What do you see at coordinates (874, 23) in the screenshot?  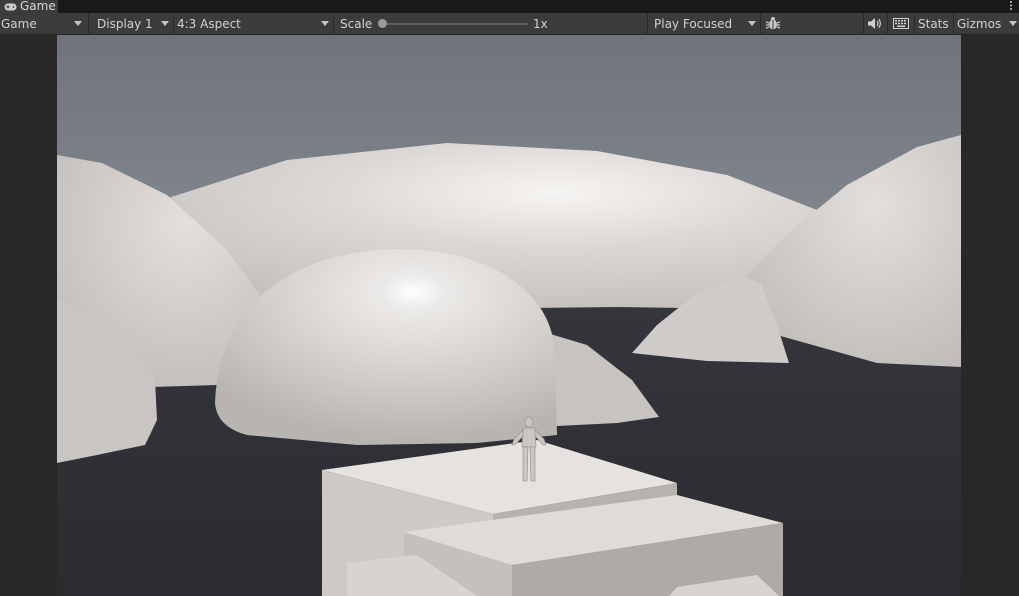 I see `audio-icon` at bounding box center [874, 23].